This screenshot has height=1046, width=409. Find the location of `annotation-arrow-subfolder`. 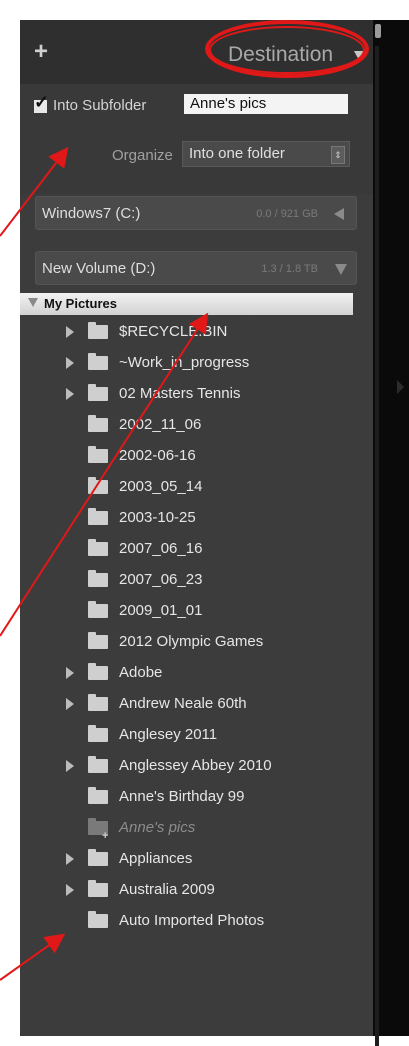

annotation-arrow-subfolder is located at coordinates (34, 191).